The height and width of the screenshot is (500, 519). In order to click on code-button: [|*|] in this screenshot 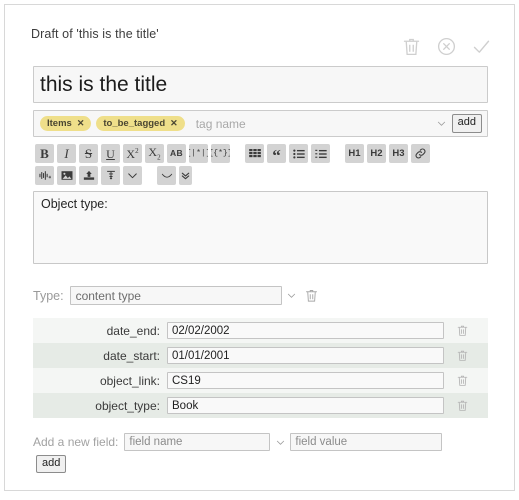, I will do `click(198, 153)`.